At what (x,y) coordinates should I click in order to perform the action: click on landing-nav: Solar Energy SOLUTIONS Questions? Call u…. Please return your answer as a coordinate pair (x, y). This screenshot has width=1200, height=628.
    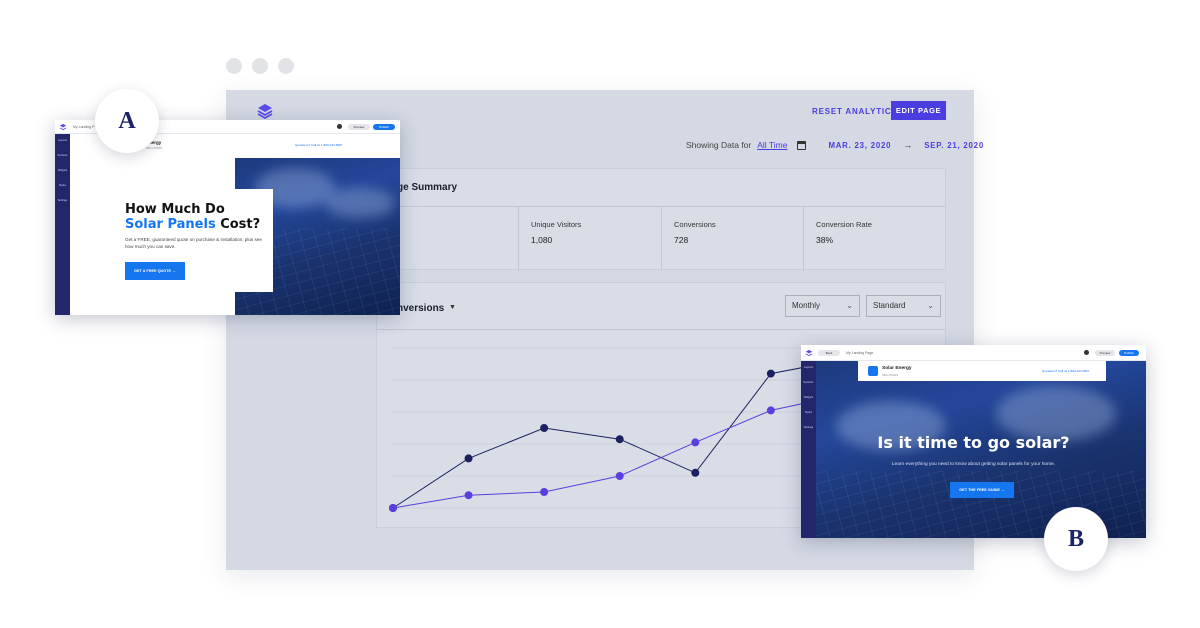
    Looking at the image, I should click on (982, 371).